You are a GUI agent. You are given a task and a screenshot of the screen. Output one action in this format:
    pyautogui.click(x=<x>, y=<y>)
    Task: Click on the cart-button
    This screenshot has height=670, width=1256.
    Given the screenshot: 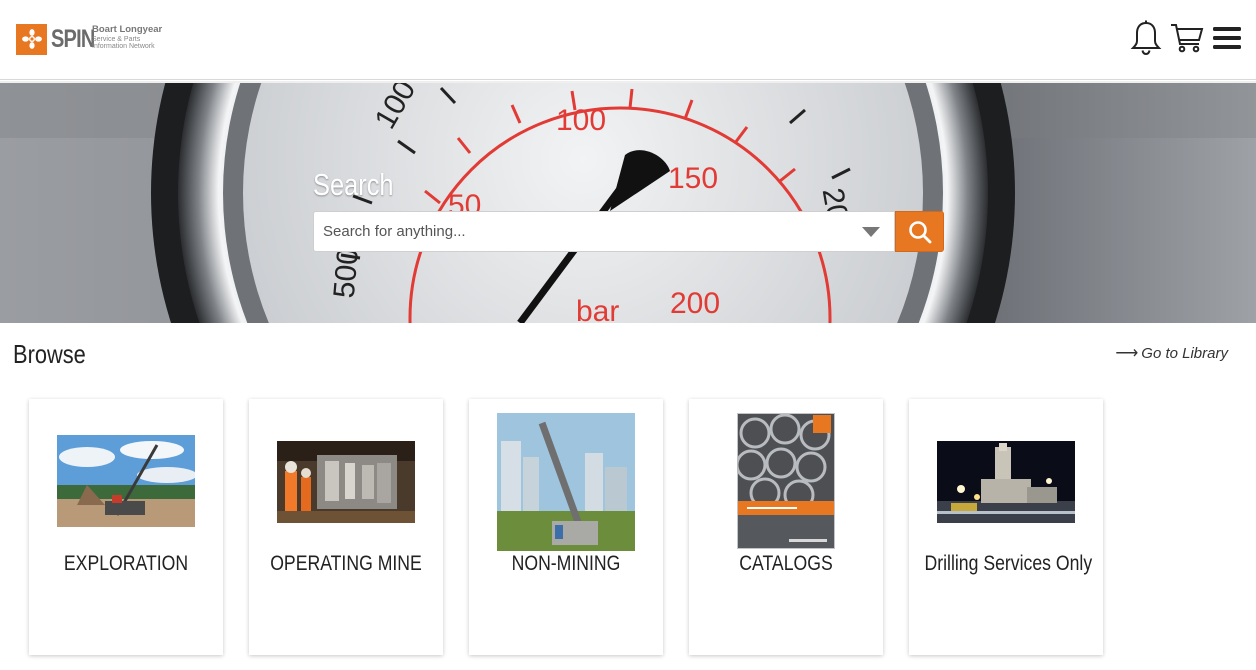 What is the action you would take?
    pyautogui.click(x=1187, y=38)
    